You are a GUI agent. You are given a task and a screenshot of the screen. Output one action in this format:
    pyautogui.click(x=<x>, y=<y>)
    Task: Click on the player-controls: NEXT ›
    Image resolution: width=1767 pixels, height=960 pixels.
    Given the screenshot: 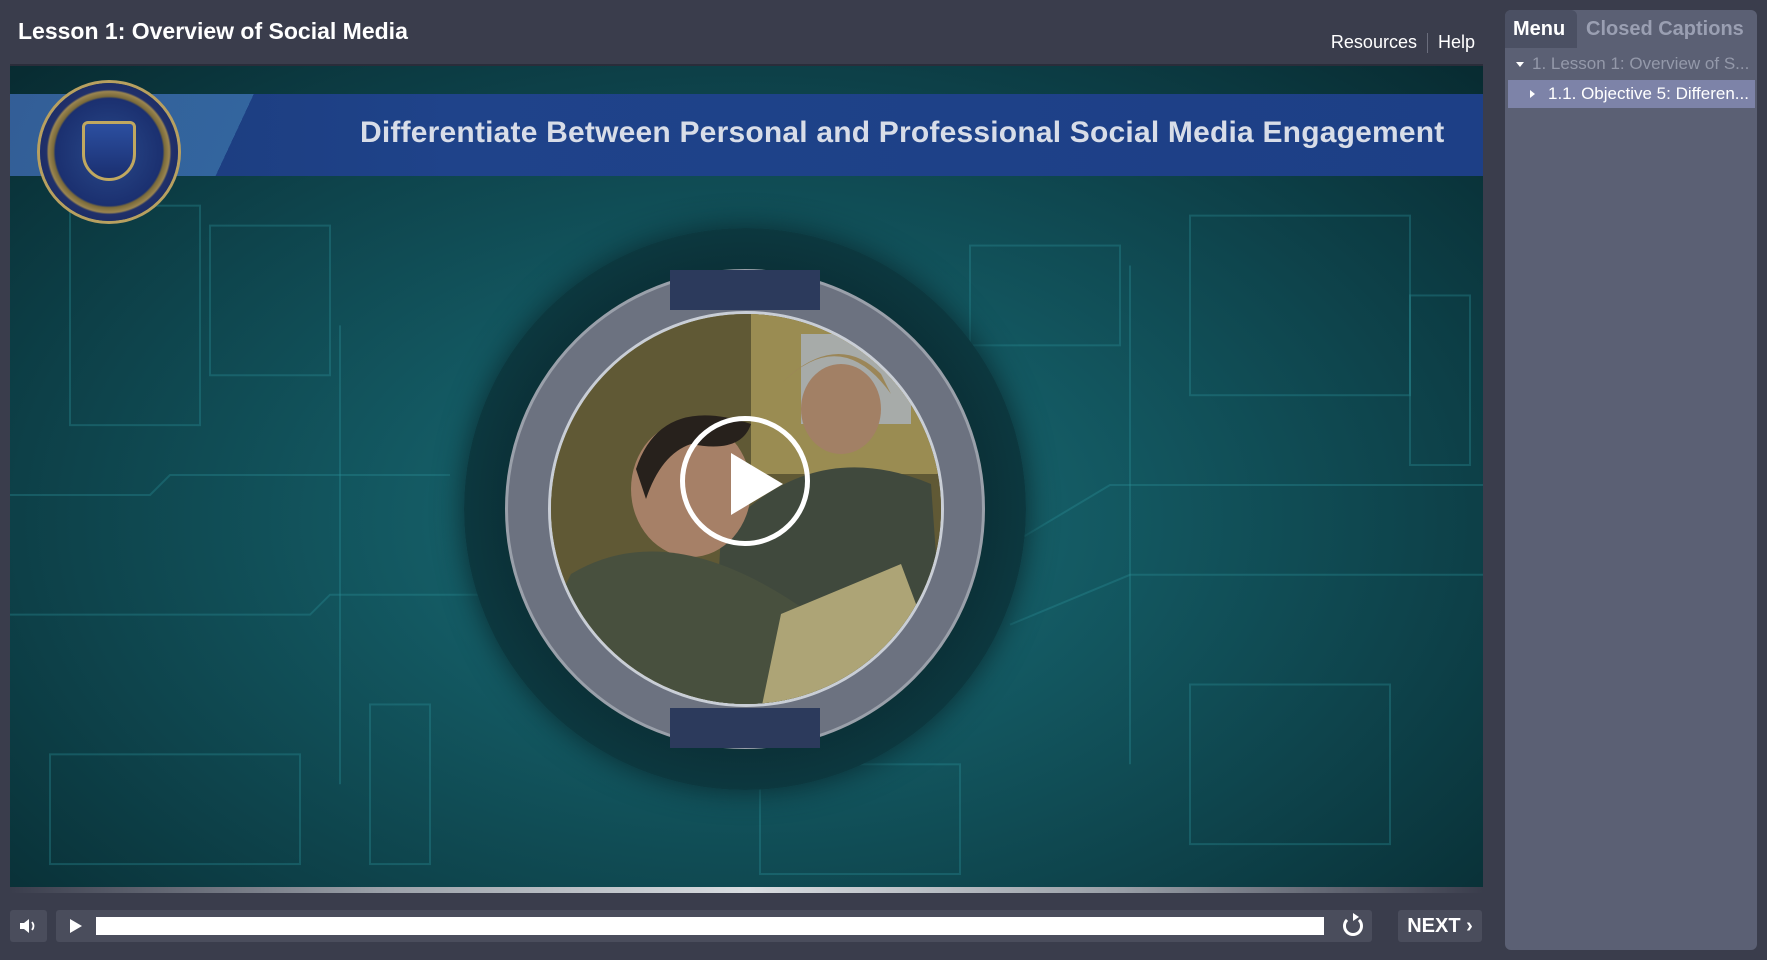 What is the action you would take?
    pyautogui.click(x=750, y=930)
    